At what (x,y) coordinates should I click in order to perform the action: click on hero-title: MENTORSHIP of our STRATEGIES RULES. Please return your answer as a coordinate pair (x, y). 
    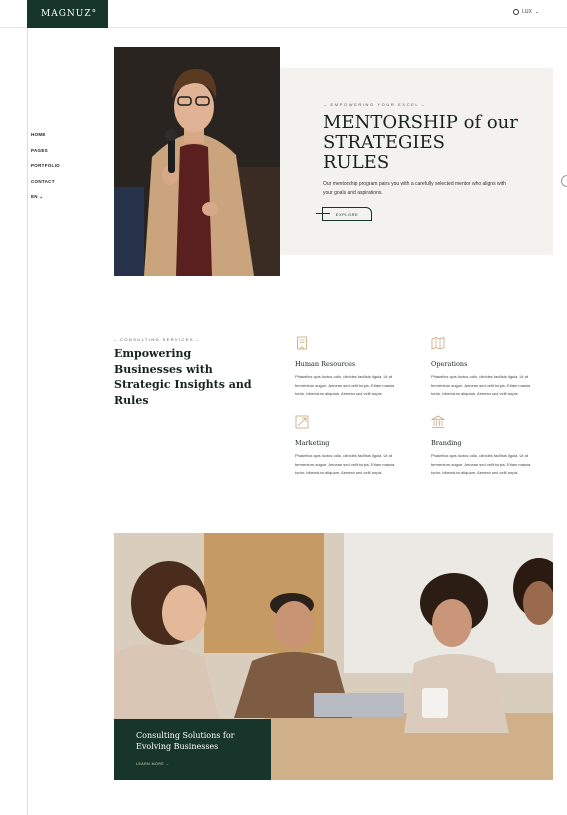
    Looking at the image, I should click on (435, 143).